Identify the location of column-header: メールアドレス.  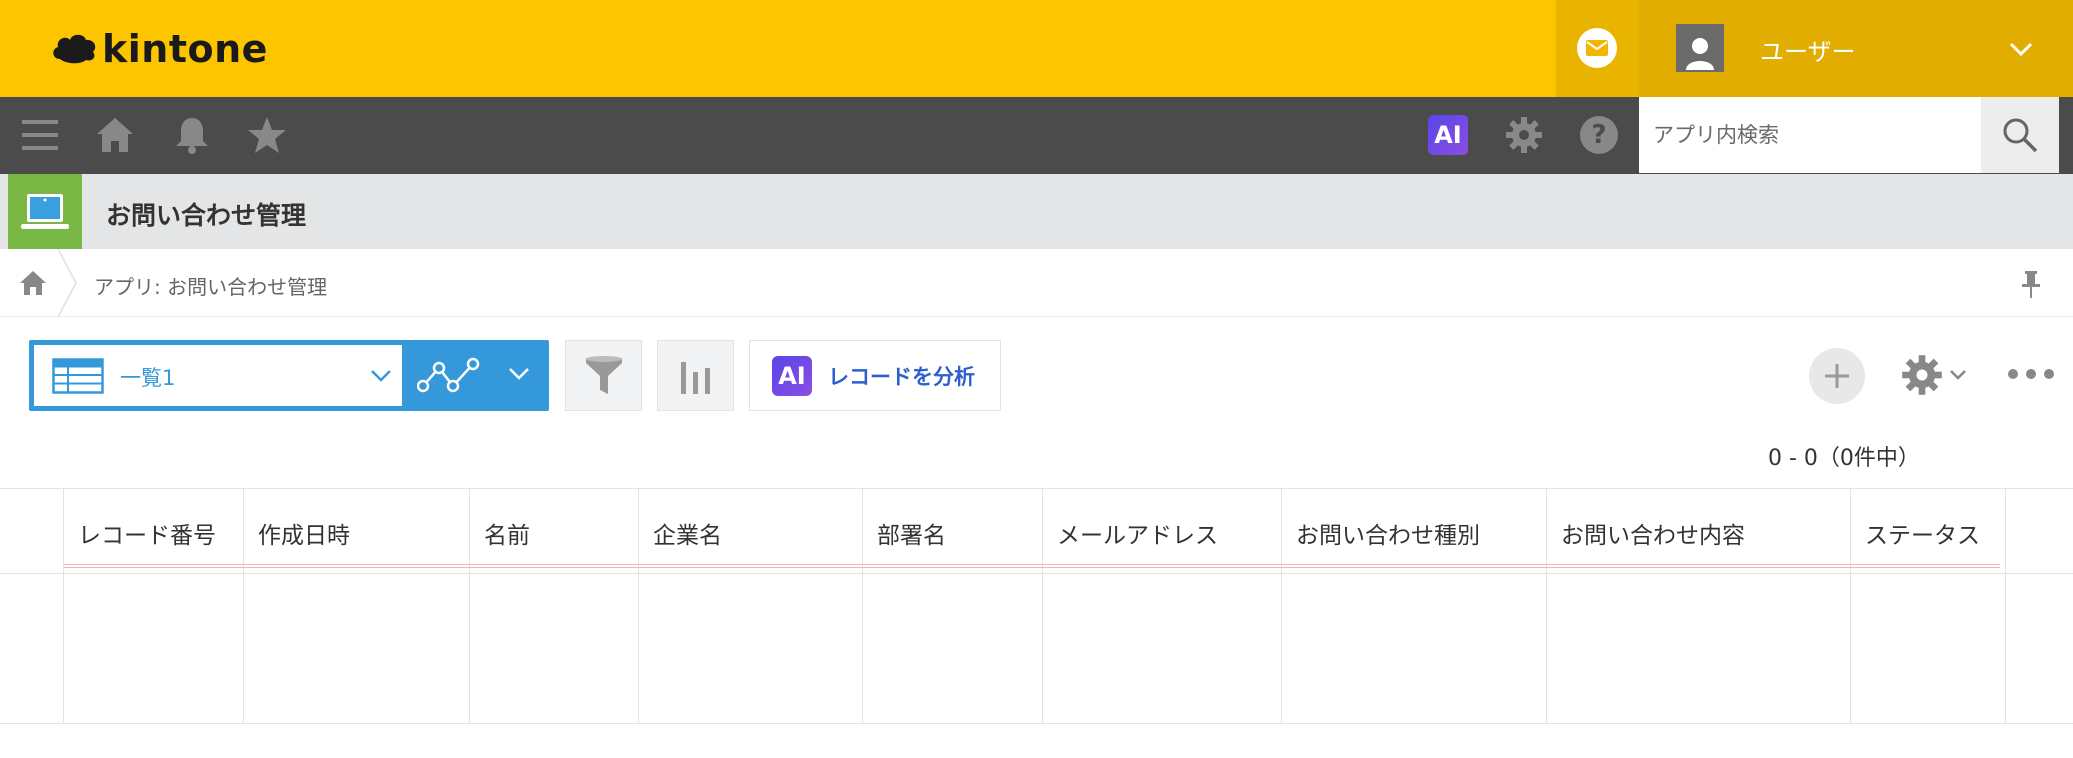
(1162, 531).